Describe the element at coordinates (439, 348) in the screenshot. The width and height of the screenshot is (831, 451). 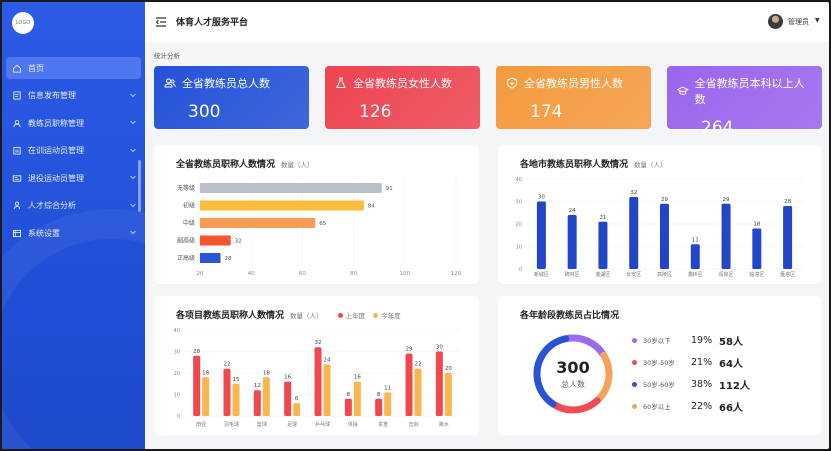
I see `bar-value-label: 30` at that location.